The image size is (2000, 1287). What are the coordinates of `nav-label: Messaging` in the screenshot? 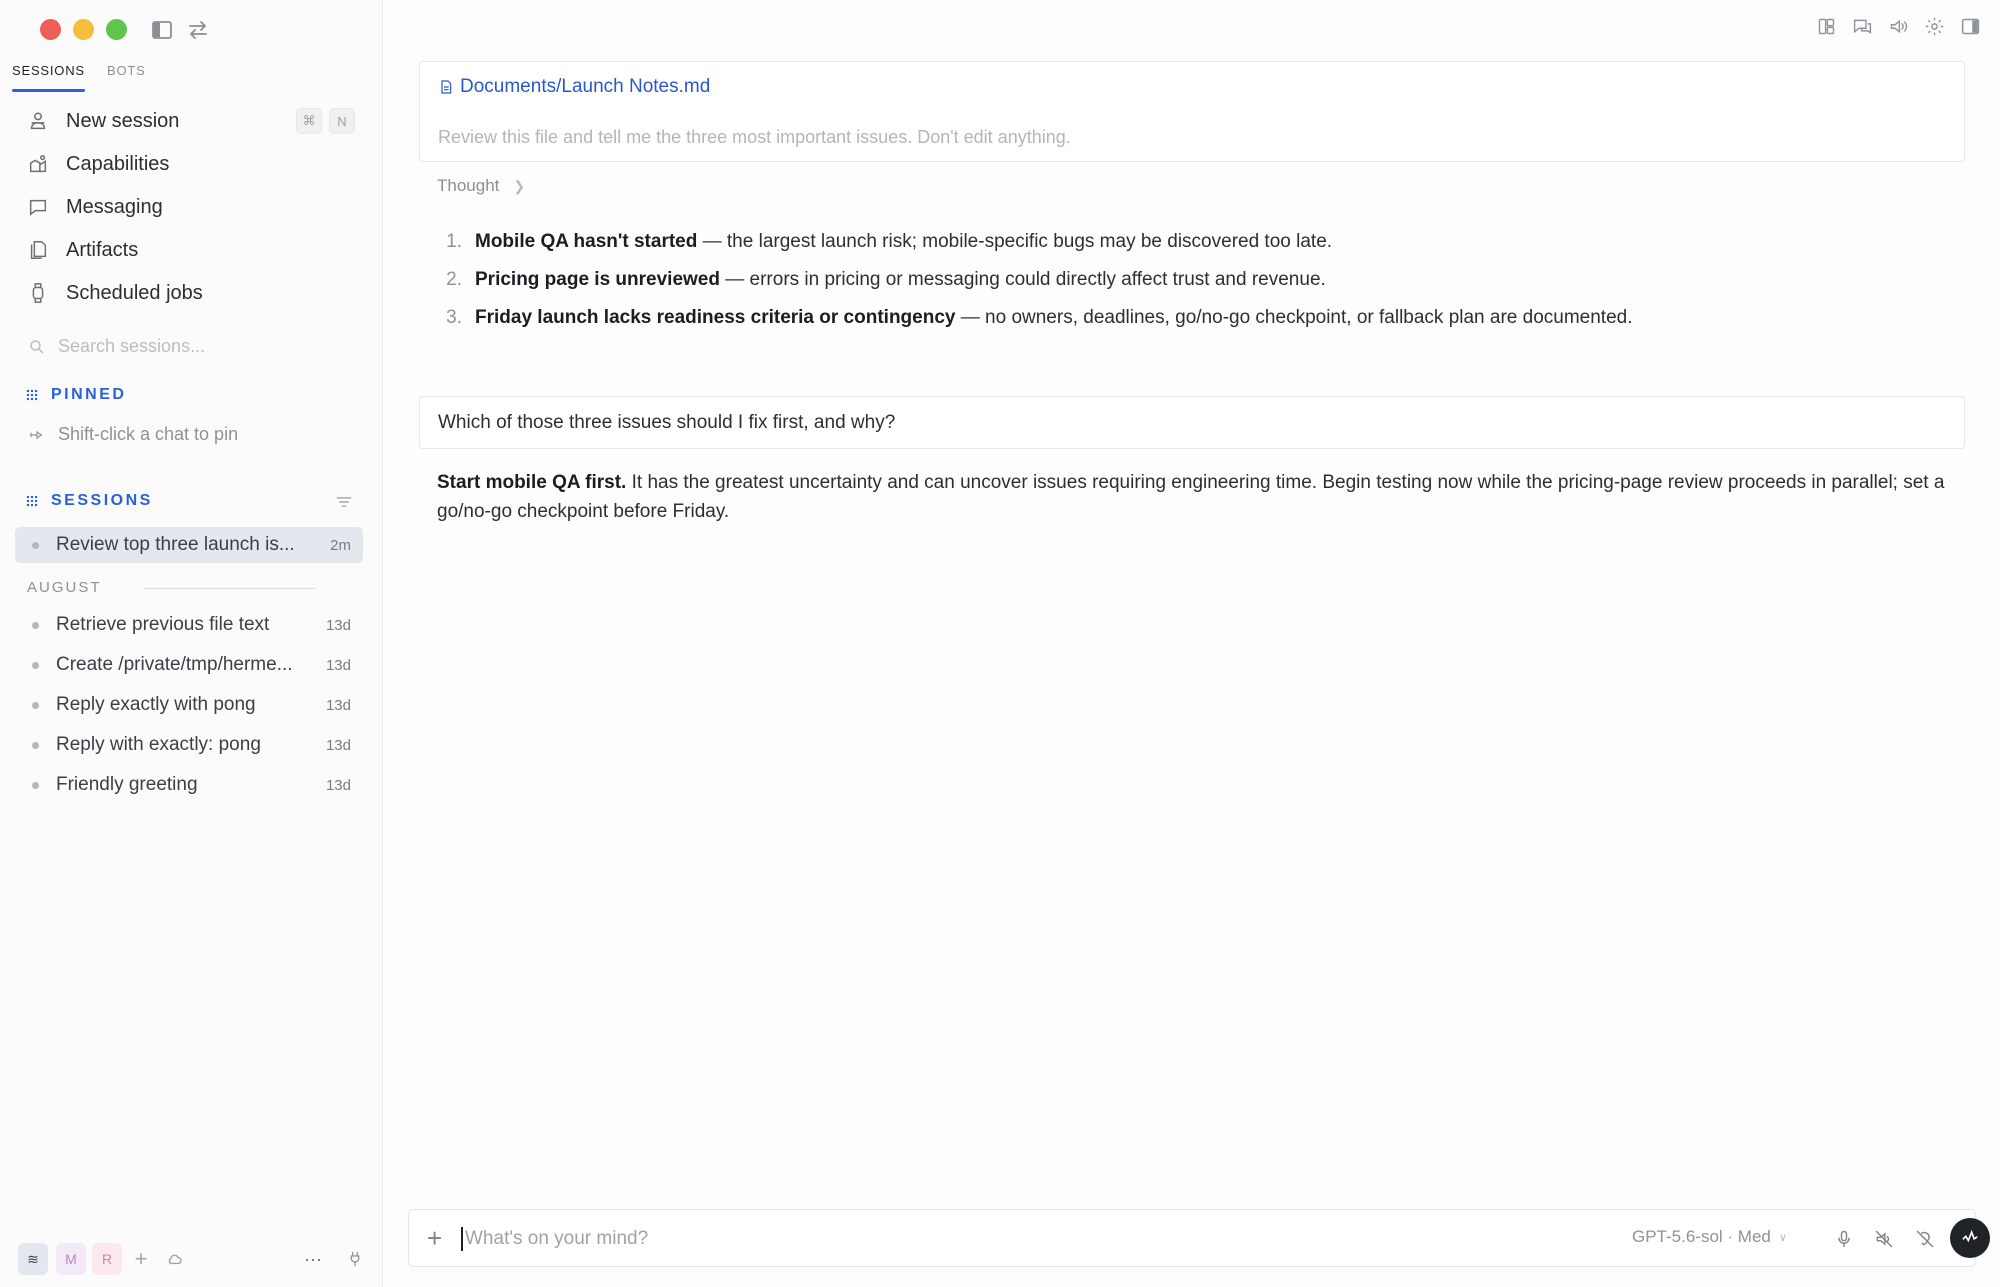 It's located at (114, 206).